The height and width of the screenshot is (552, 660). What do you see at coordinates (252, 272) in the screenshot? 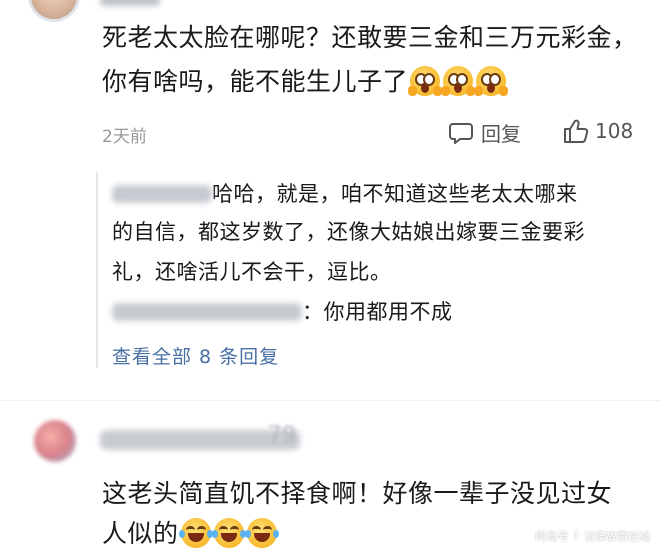
I see `reply-line: 礼，还啥活儿不会干，逗比。` at bounding box center [252, 272].